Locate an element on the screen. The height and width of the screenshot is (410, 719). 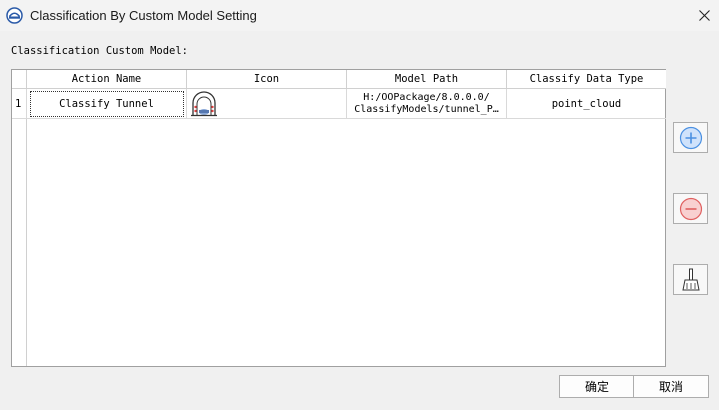
column-header-model-path: Model Path is located at coordinates (427, 79).